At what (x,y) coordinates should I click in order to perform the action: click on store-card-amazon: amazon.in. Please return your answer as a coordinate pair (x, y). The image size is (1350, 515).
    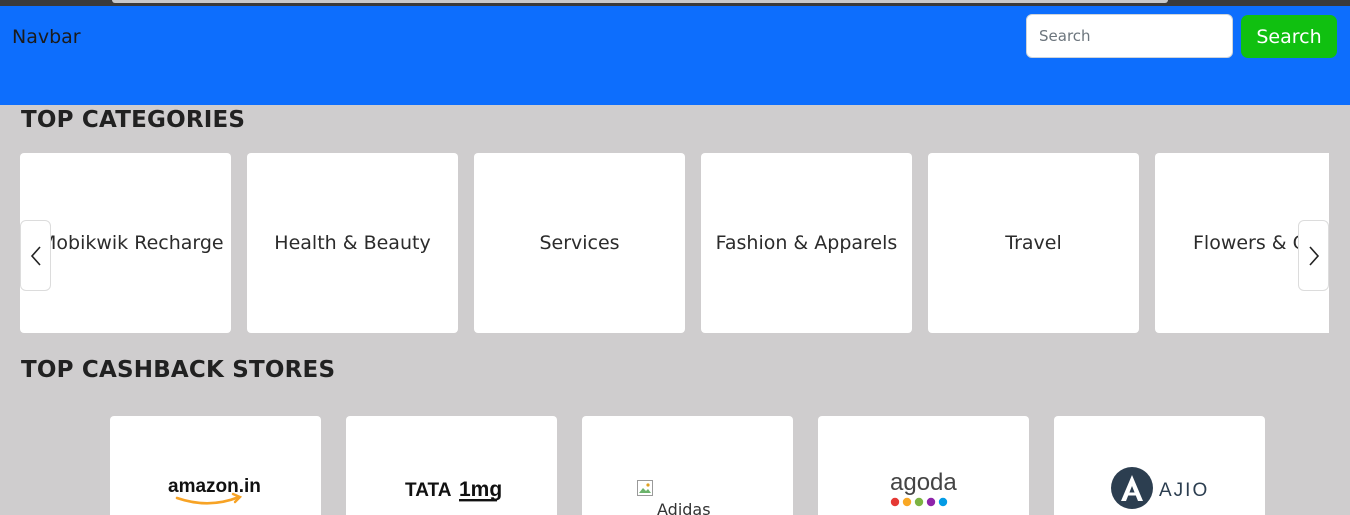
    Looking at the image, I should click on (215, 465).